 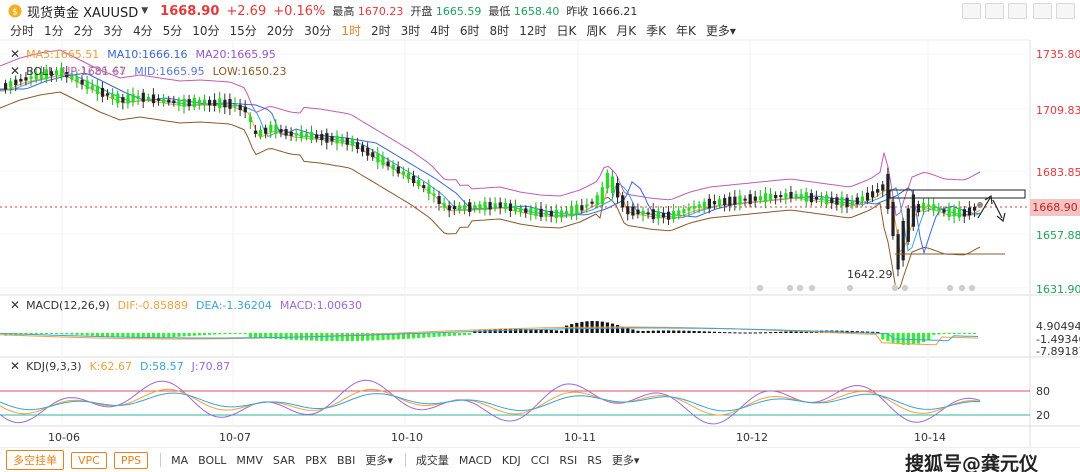 I want to click on drawn-point, so click(x=980, y=205).